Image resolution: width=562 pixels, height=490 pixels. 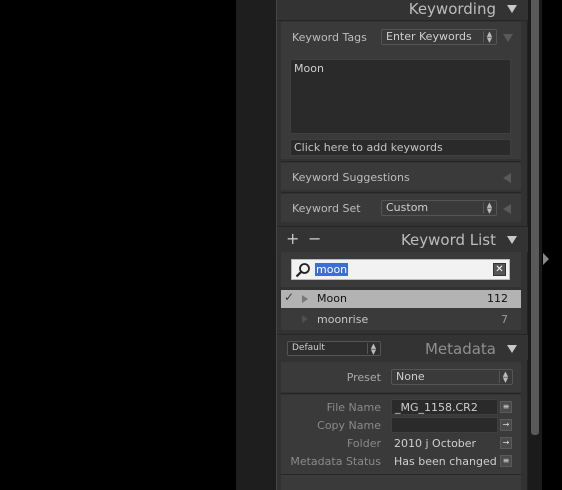 I want to click on keyword-filter-value: moon, so click(x=332, y=269).